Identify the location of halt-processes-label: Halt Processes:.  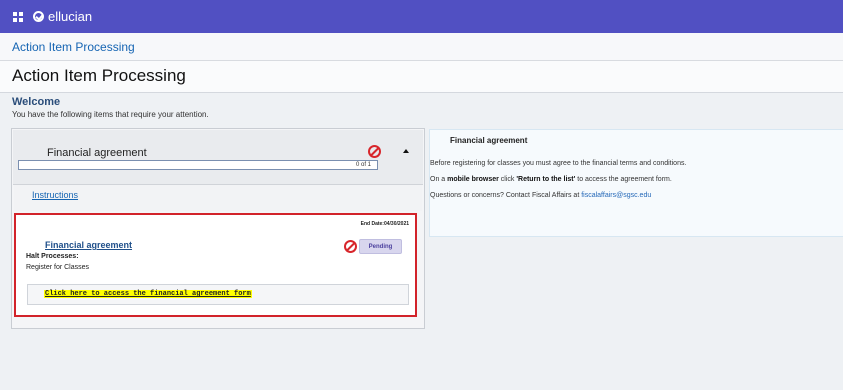
(52, 256).